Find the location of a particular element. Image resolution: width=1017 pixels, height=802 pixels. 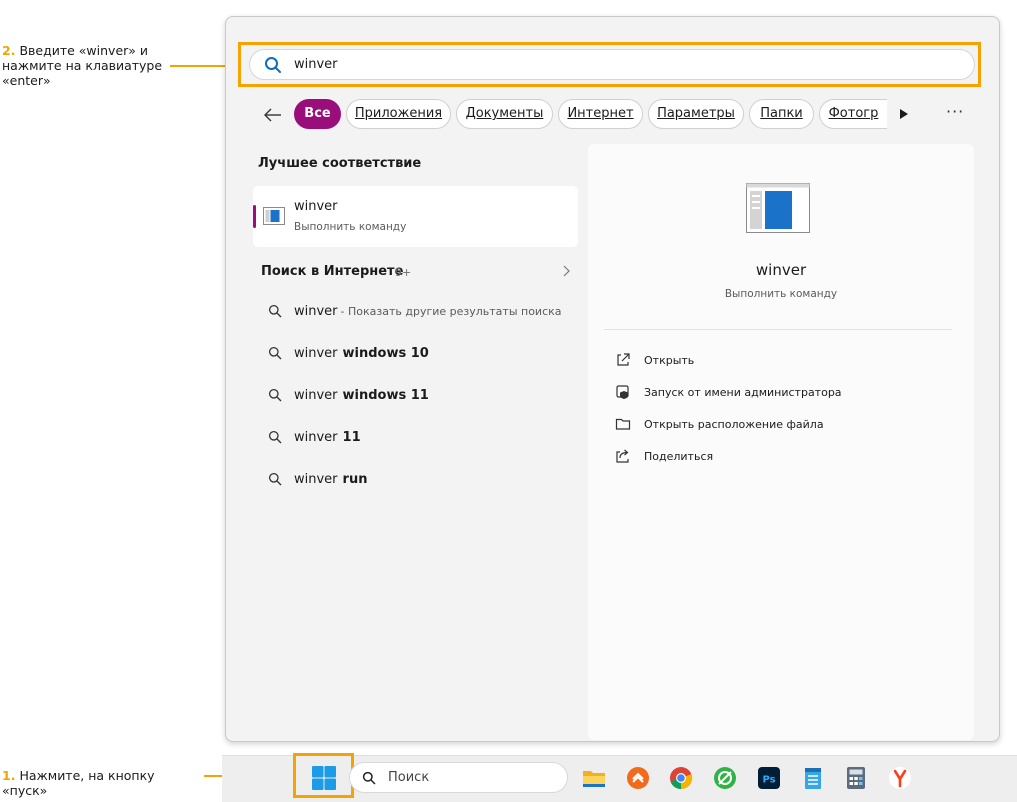

action-open: Открыть is located at coordinates (654, 360).